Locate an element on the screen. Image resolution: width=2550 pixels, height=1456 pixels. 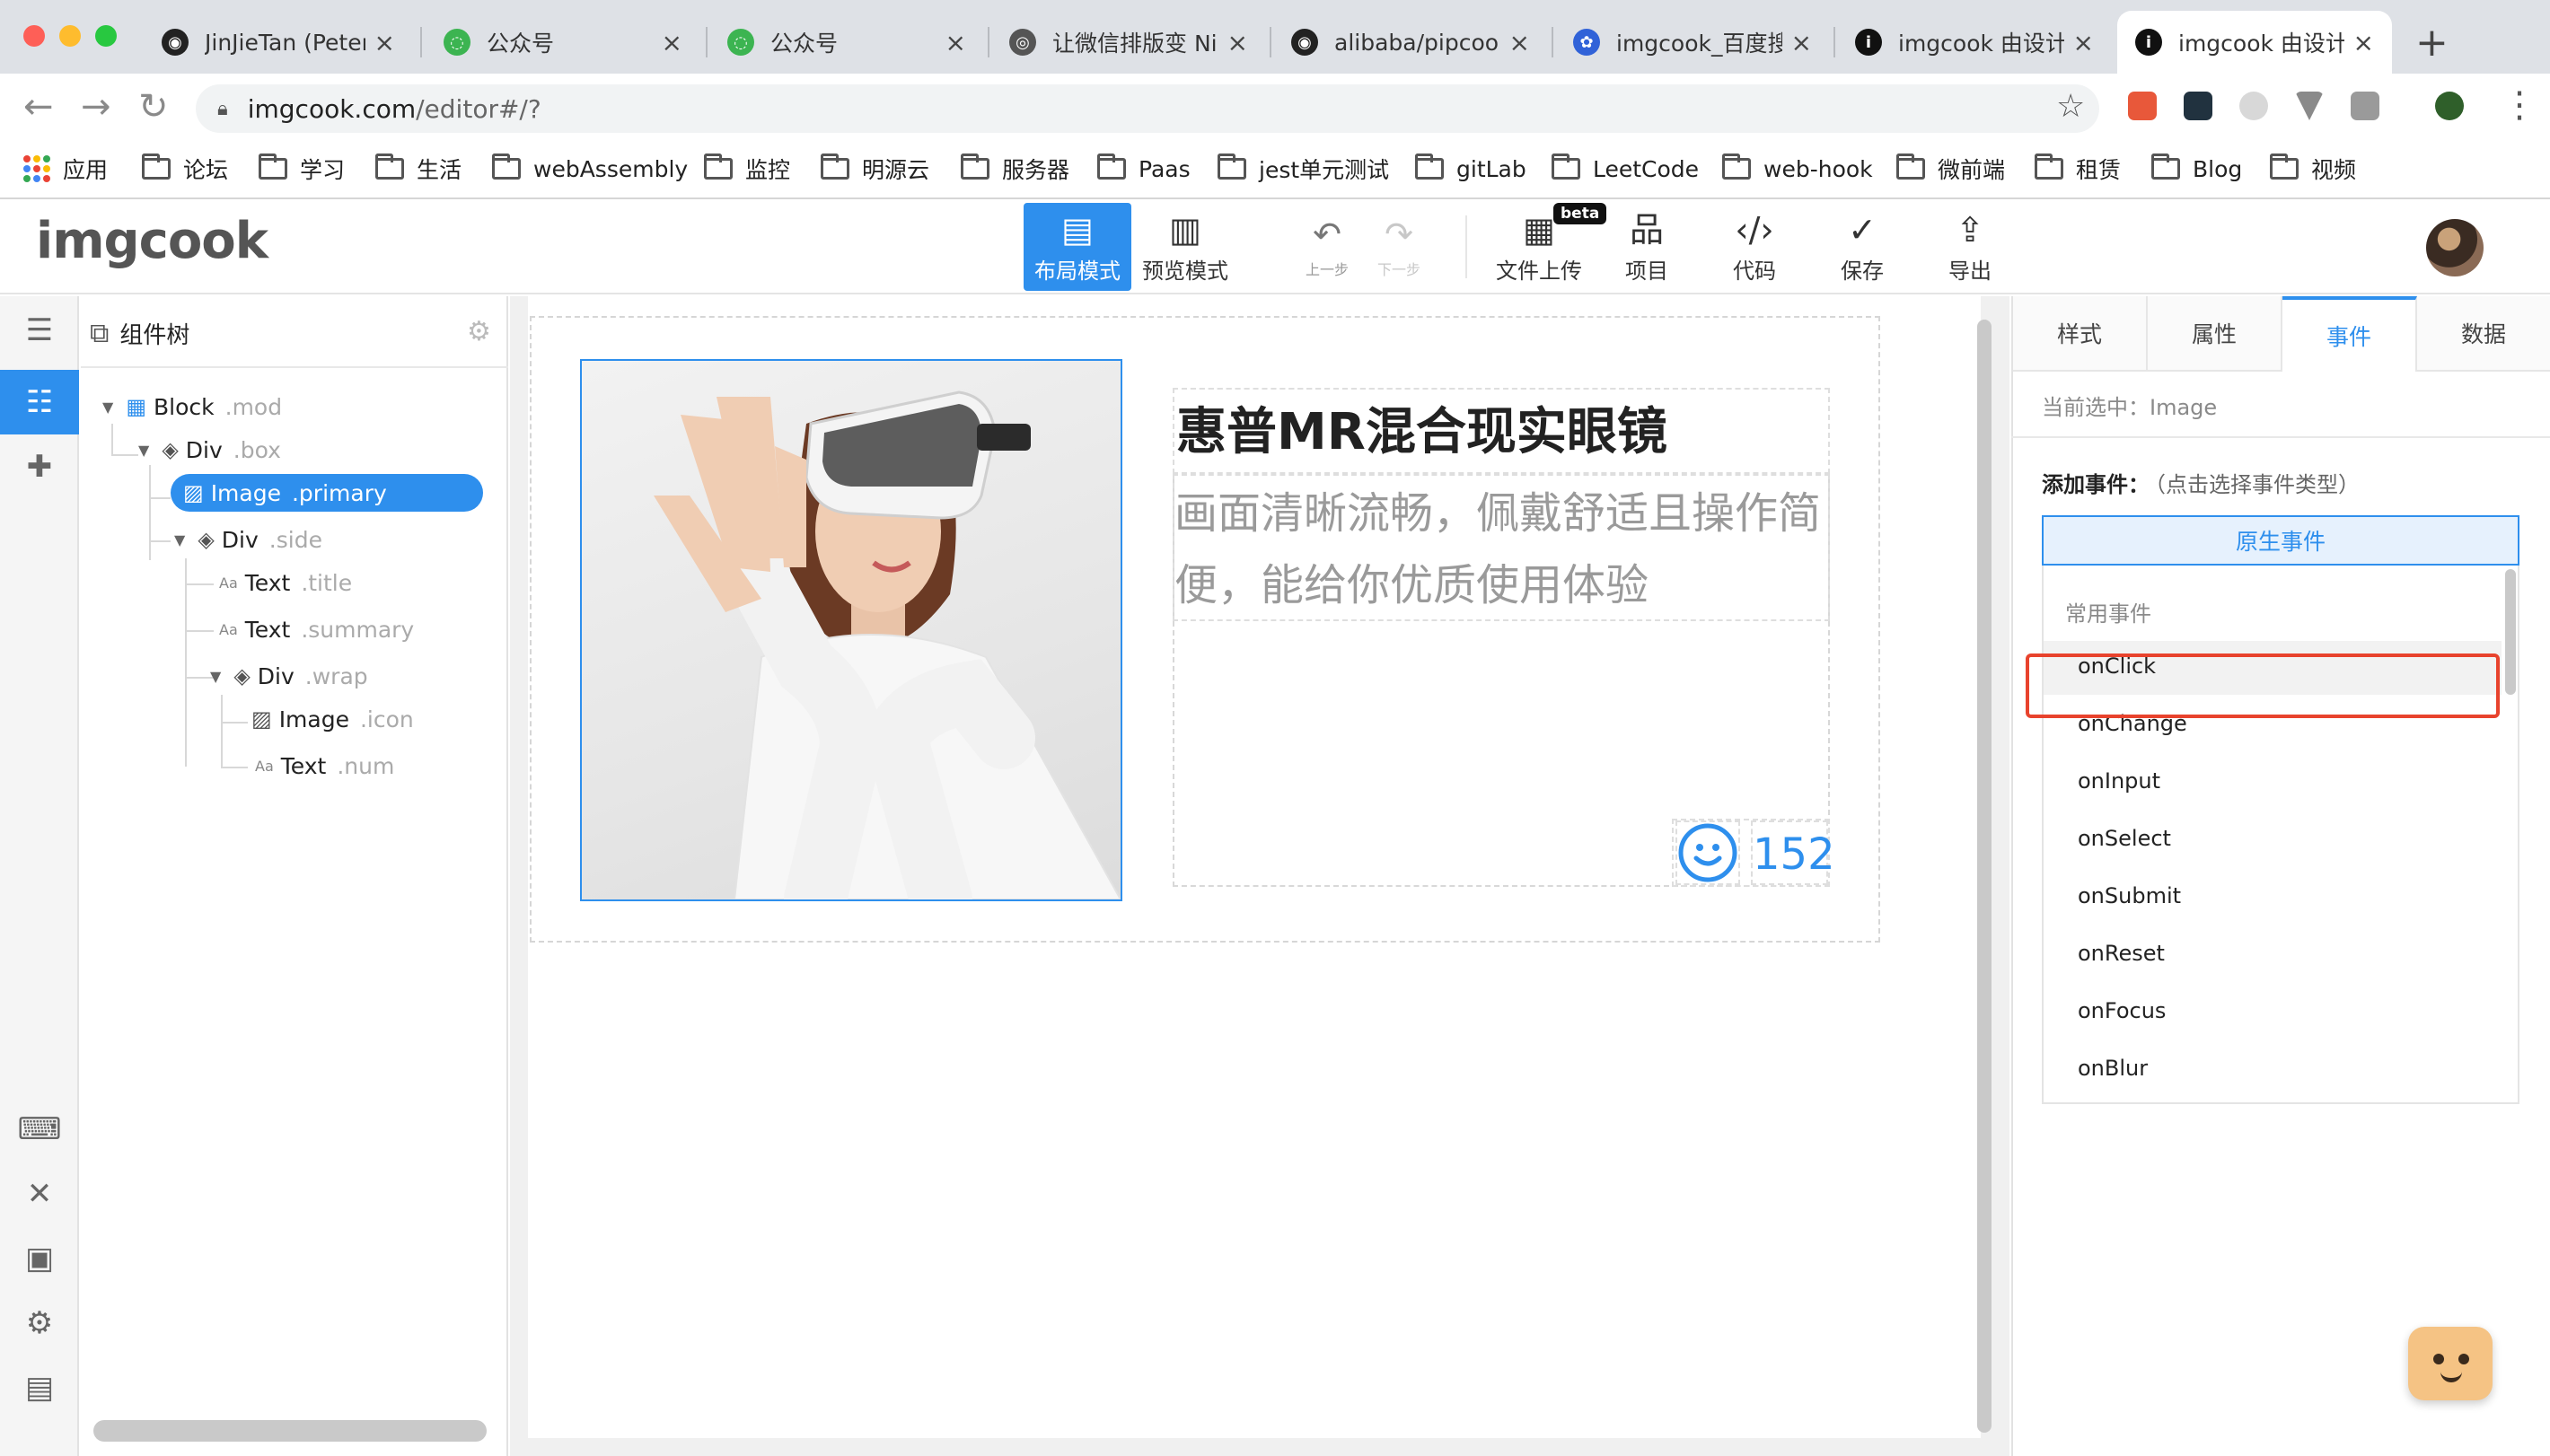
bookmark-folder: webAssembly is located at coordinates (590, 169).